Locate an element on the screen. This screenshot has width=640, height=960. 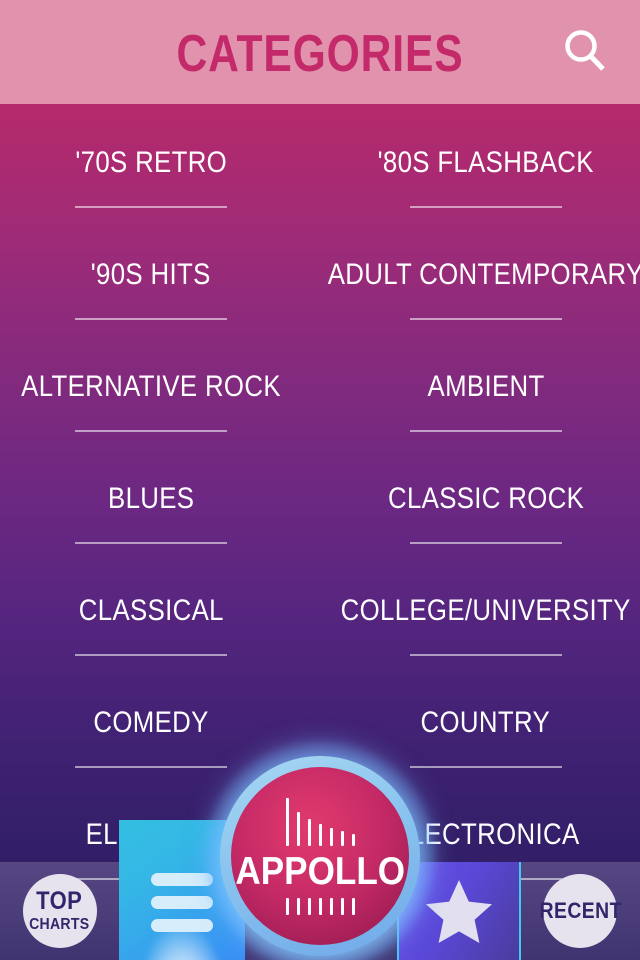
equalizer-icon-bottom is located at coordinates (320, 908).